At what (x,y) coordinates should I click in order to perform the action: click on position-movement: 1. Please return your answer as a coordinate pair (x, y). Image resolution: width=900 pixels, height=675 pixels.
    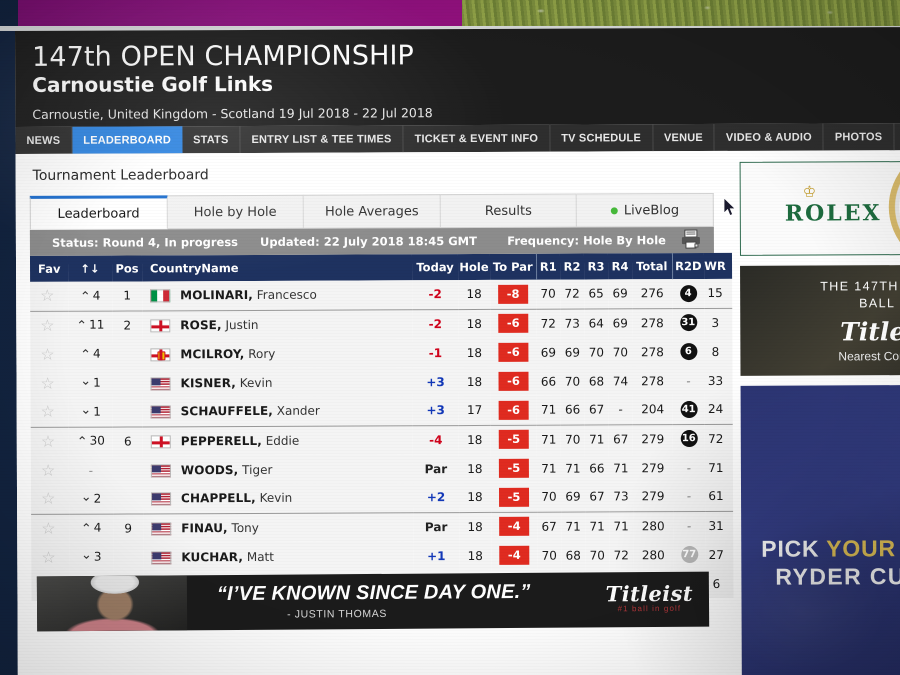
    Looking at the image, I should click on (90, 383).